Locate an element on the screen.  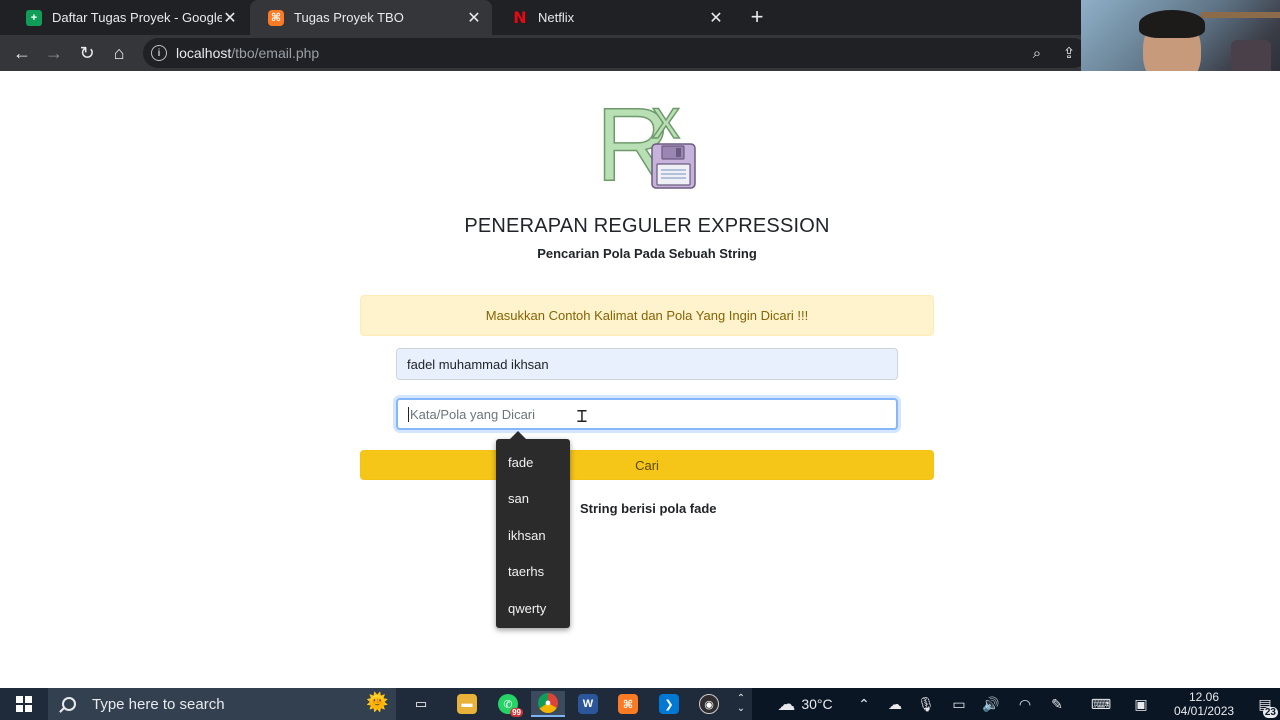
clock-date: 04/01/2023 is located at coordinates (1204, 711).